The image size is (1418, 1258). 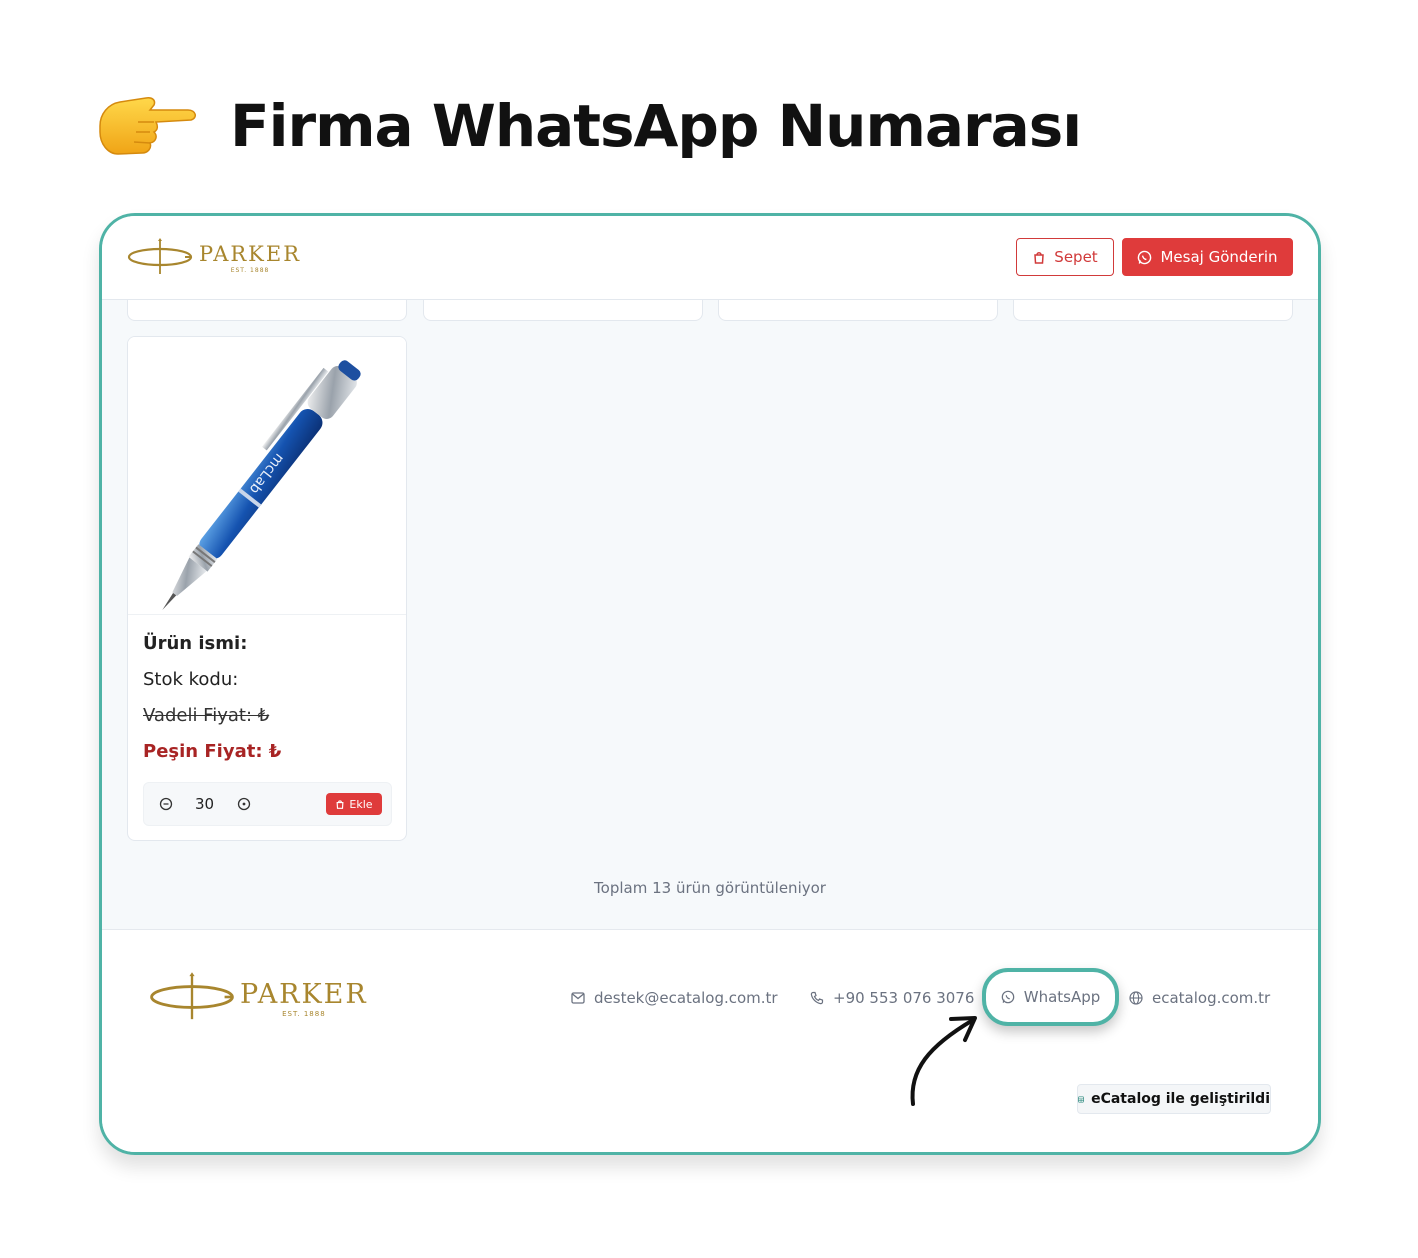 I want to click on built-with-badge: eCatalog ile geliştirildi, so click(x=1174, y=1099).